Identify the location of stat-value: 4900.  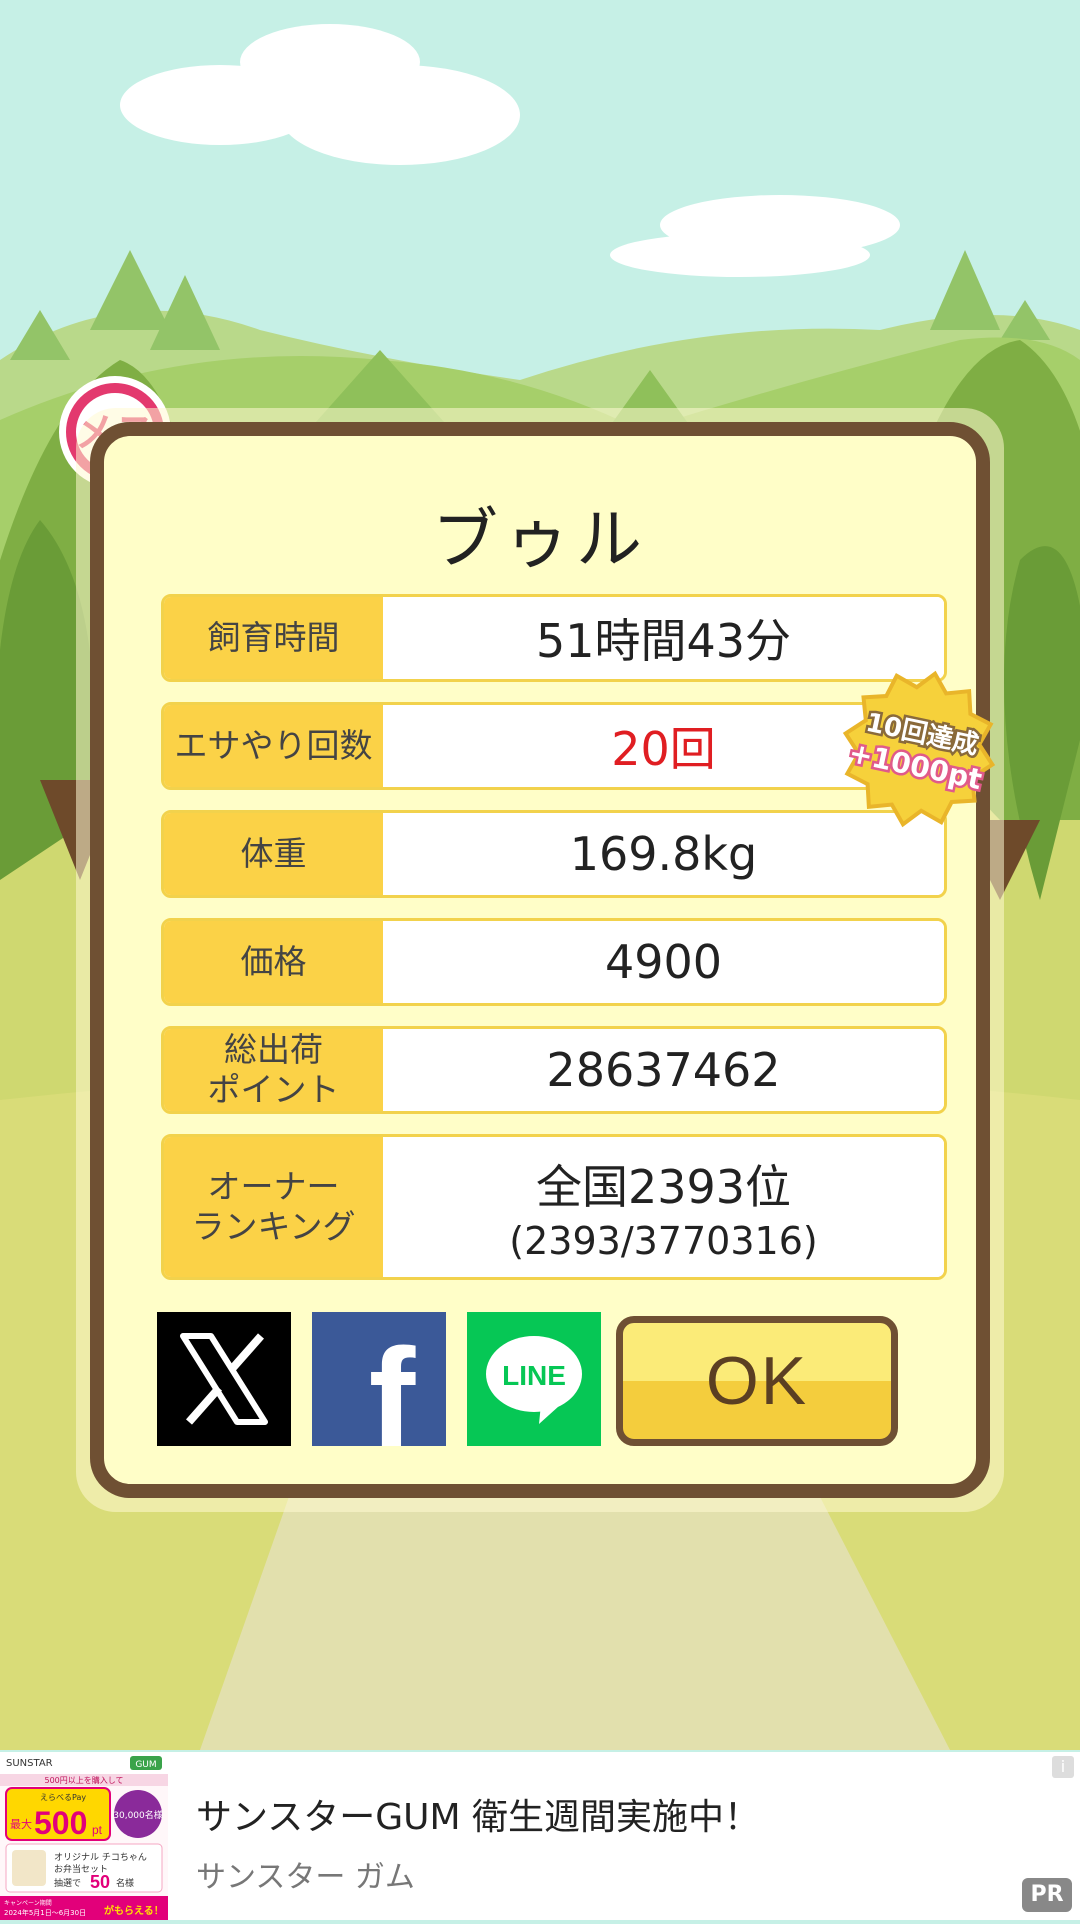
(663, 962).